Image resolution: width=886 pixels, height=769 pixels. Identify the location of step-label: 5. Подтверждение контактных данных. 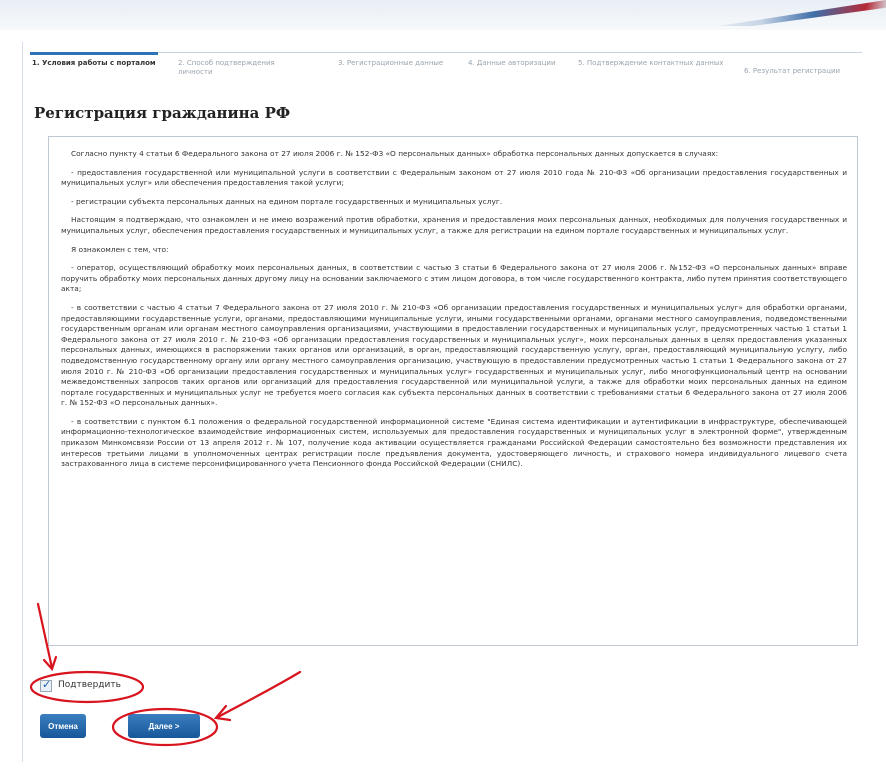
(651, 63).